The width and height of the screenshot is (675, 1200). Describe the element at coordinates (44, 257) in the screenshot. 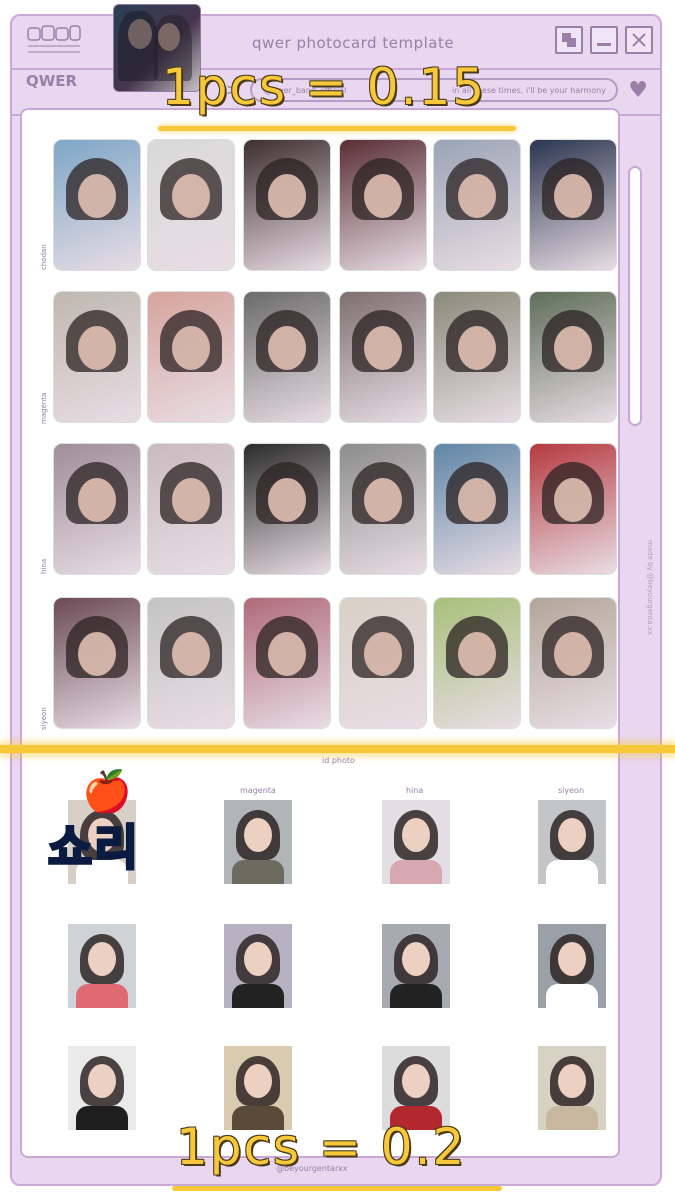

I see `row-label-chodan: chodan` at that location.